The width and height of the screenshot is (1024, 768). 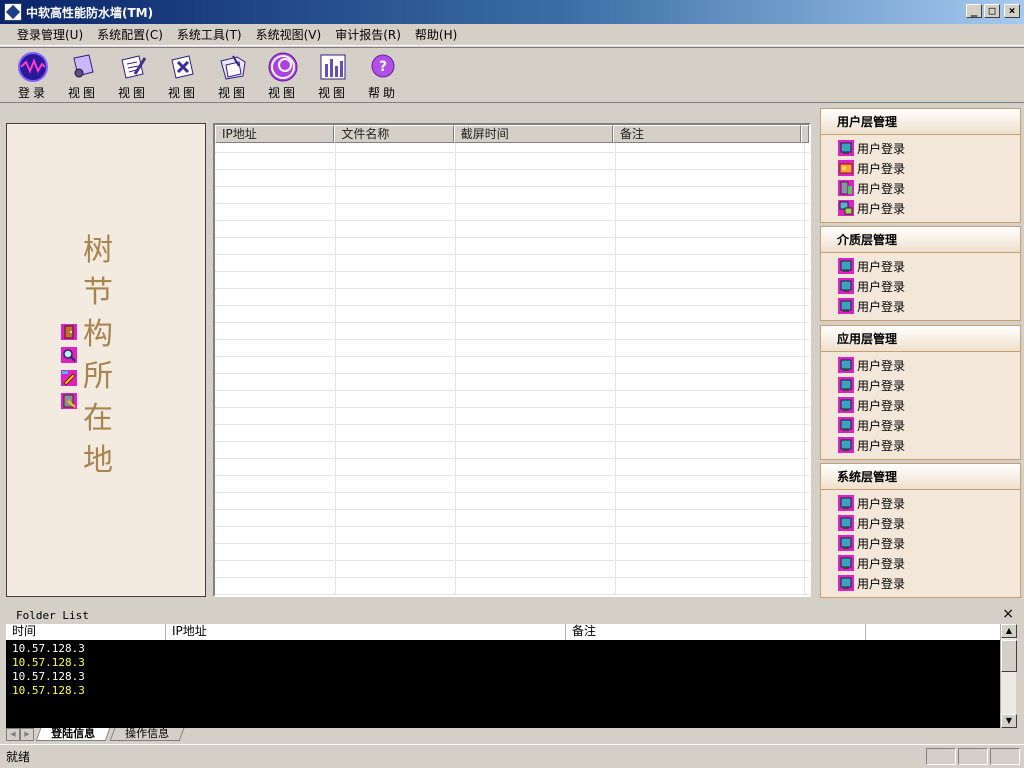 I want to click on column-time: 时间, so click(x=86, y=632).